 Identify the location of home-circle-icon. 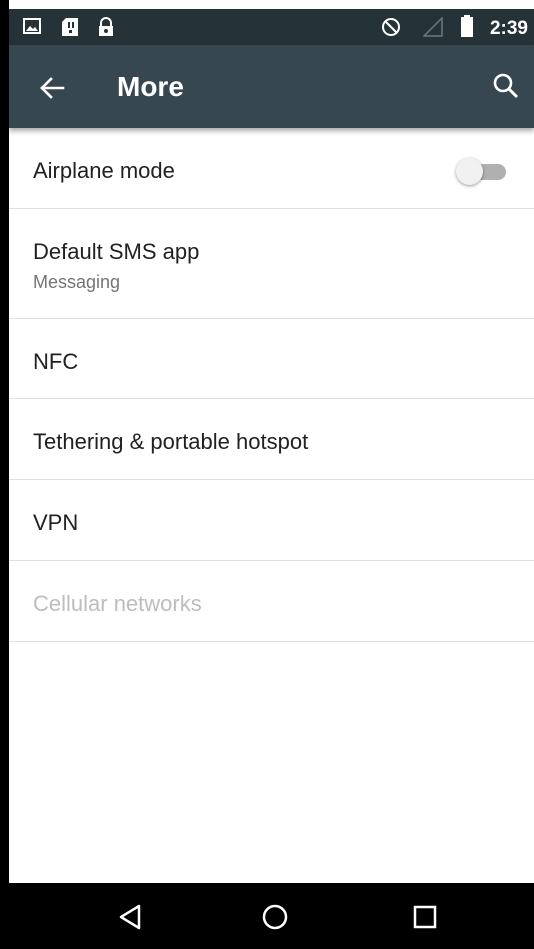
(275, 917).